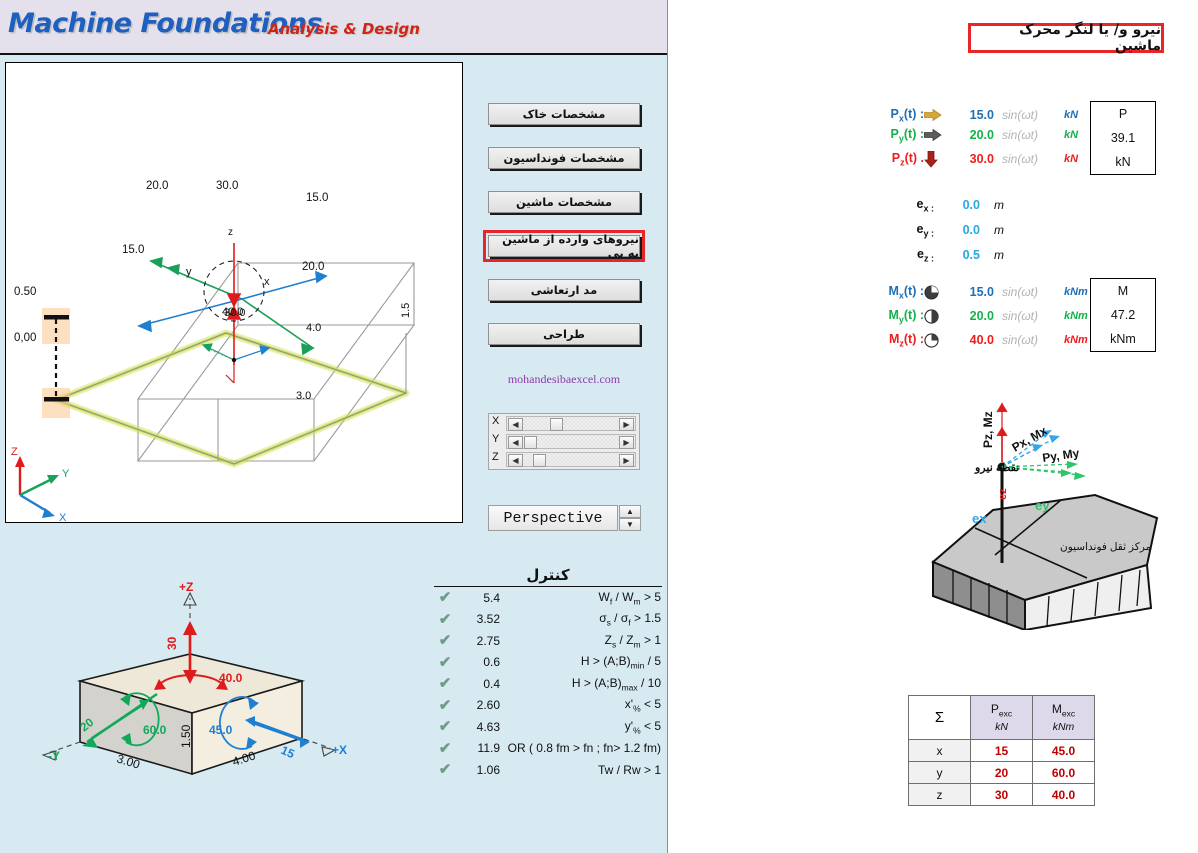  Describe the element at coordinates (267, 282) in the screenshot. I see `svg-text: x` at that location.